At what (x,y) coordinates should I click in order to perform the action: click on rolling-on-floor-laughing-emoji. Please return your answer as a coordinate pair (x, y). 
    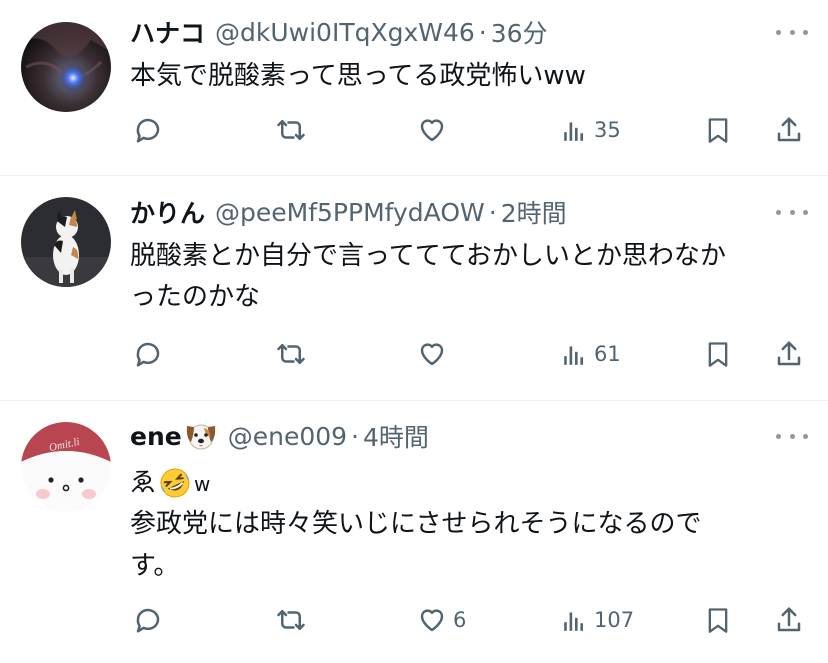
    Looking at the image, I should click on (175, 483).